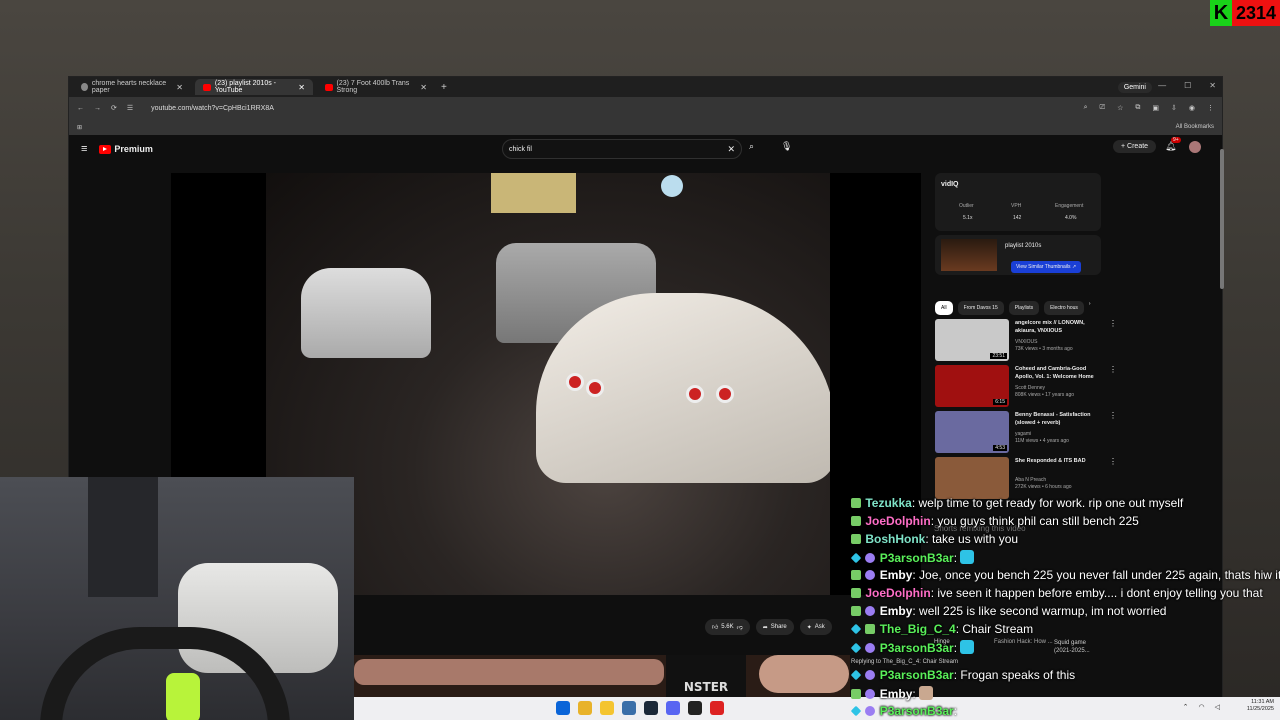 This screenshot has height=720, width=1280. Describe the element at coordinates (1195, 127) in the screenshot. I see `all-bookmarks: All Bookmarks` at that location.